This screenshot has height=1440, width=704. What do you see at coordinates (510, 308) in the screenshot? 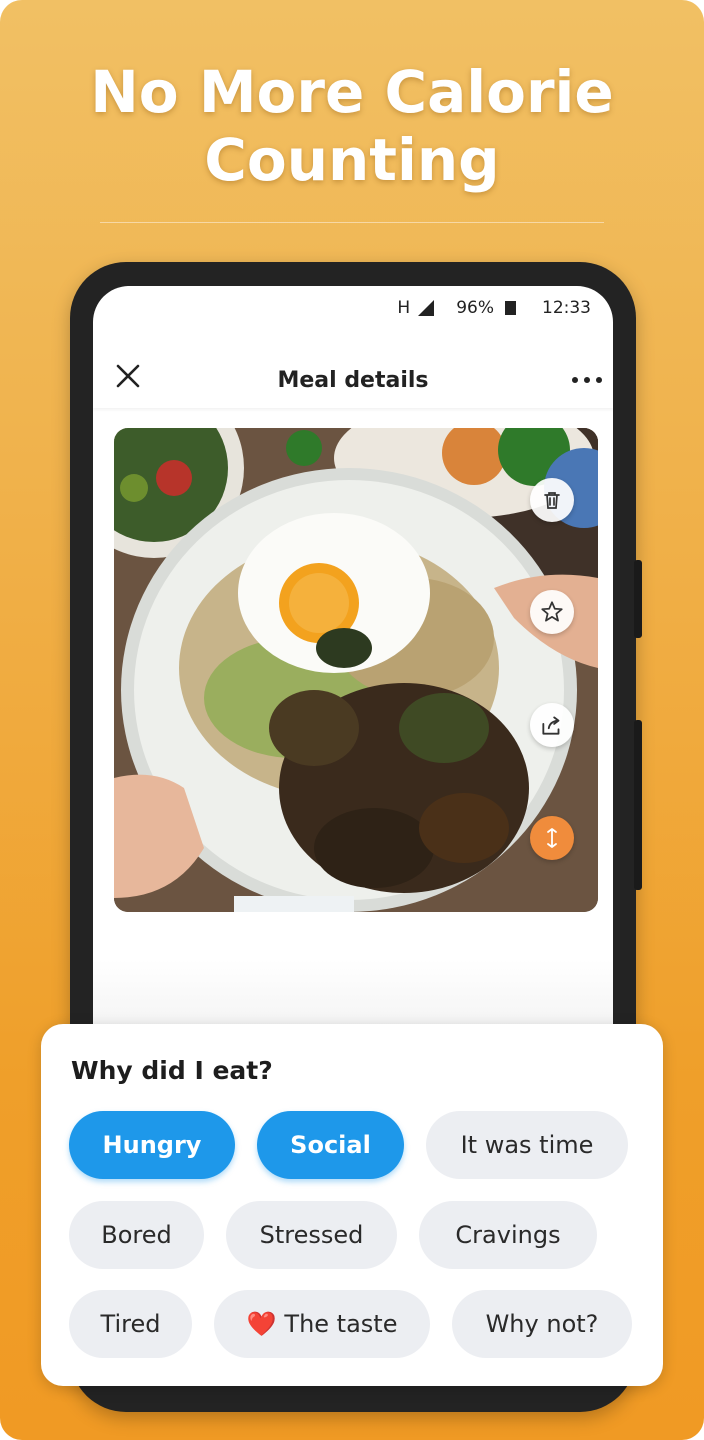
I see `battery-icon` at bounding box center [510, 308].